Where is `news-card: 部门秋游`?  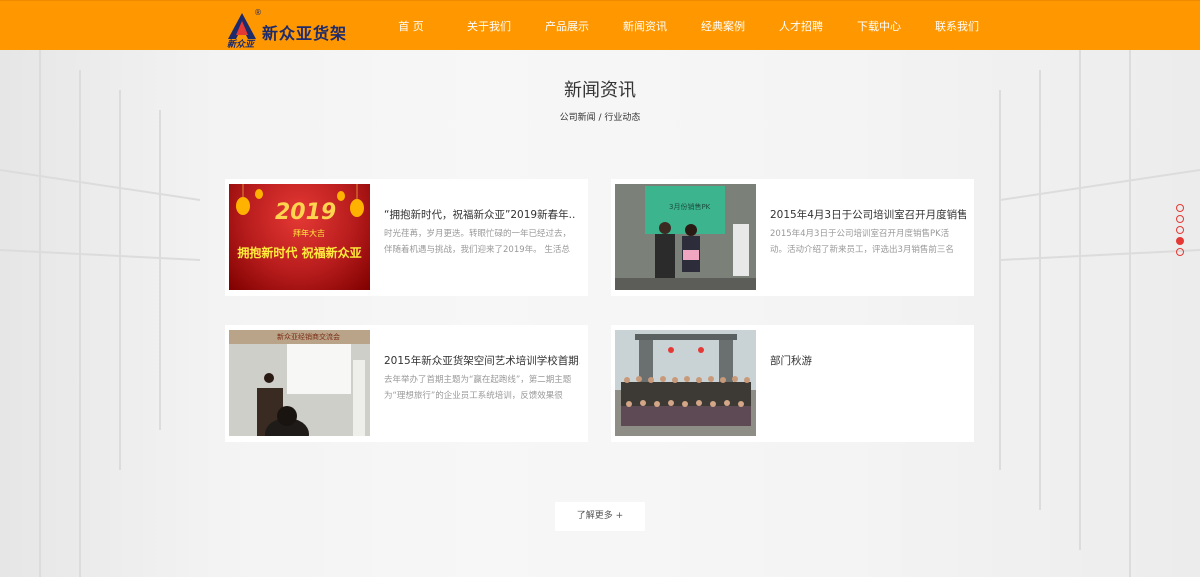
news-card: 部门秋游 is located at coordinates (792, 383).